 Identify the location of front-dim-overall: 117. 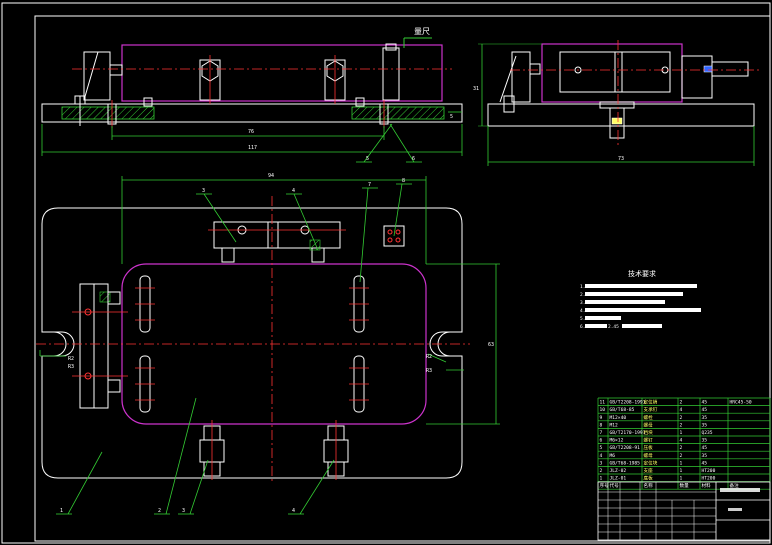
(252, 148).